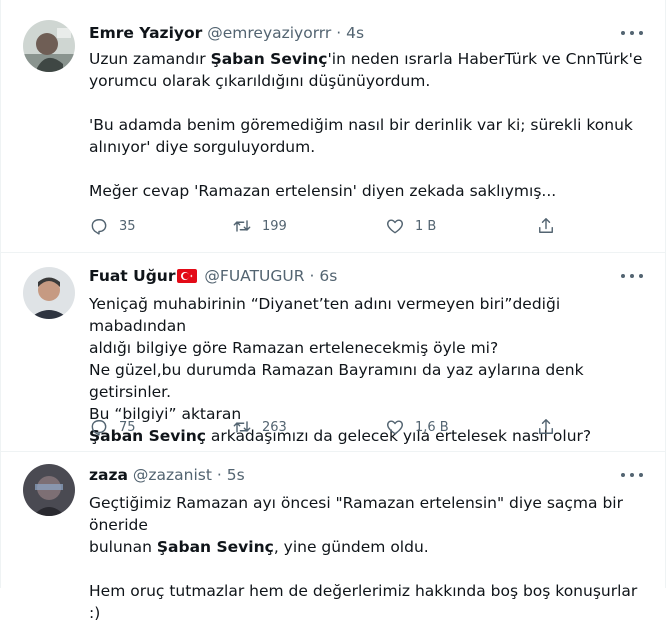 The image size is (666, 624). What do you see at coordinates (274, 226) in the screenshot?
I see `retweet-count: 199` at bounding box center [274, 226].